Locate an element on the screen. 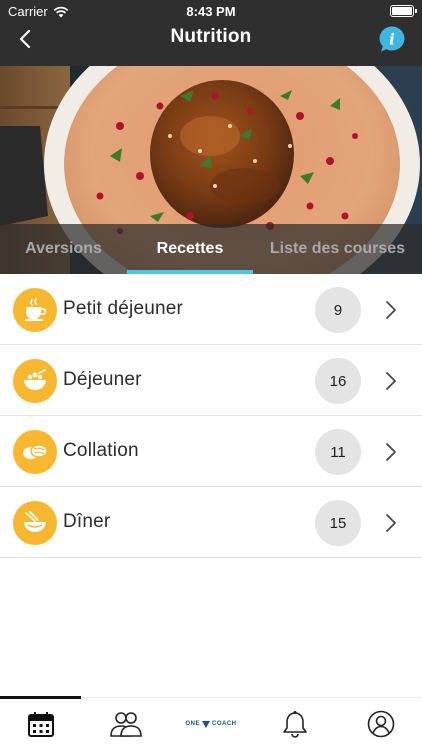 The width and height of the screenshot is (422, 750). tabbar-calendar is located at coordinates (41, 724).